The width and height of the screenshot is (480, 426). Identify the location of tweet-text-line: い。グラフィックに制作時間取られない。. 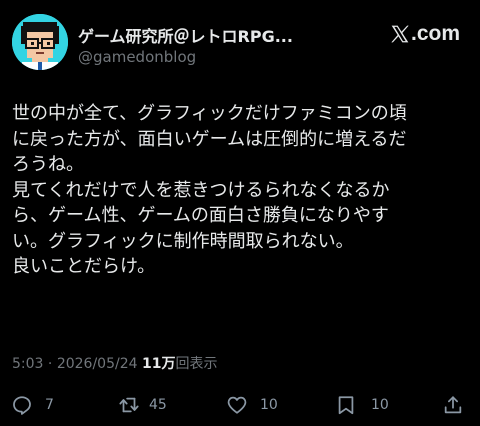
(183, 241).